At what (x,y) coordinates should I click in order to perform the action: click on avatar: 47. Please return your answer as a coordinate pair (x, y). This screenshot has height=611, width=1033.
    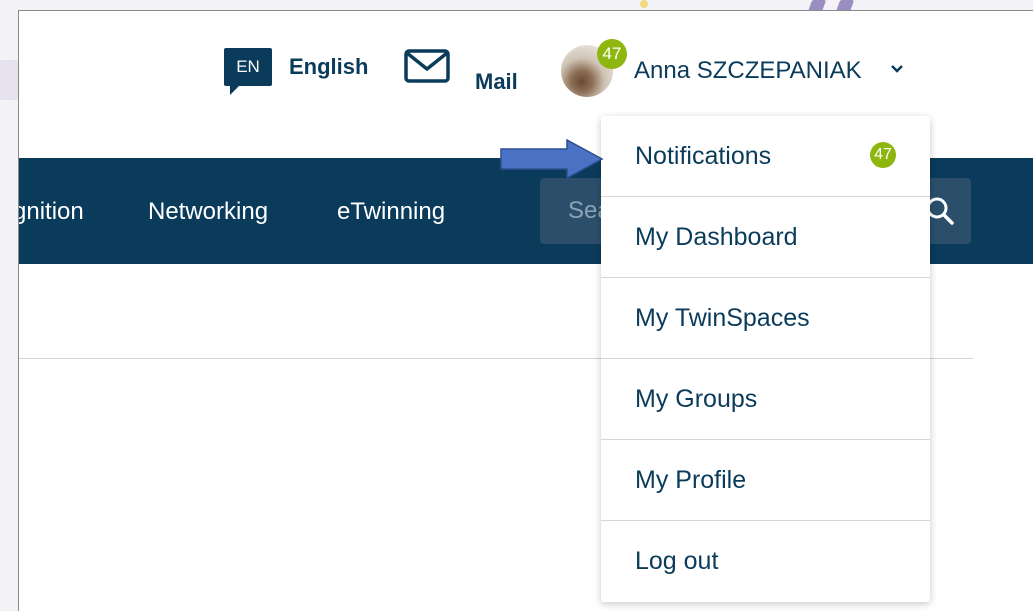
    Looking at the image, I should click on (594, 68).